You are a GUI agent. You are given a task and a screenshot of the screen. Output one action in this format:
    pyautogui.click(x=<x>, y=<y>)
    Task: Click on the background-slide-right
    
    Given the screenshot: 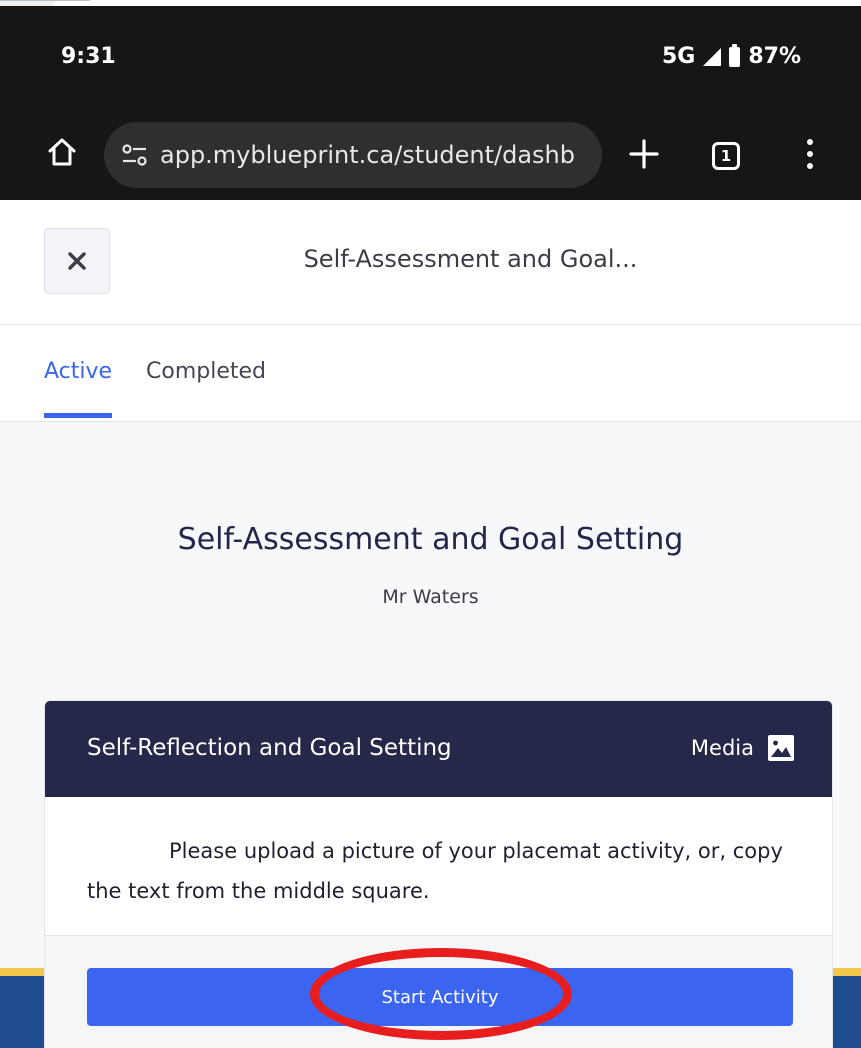 What is the action you would take?
    pyautogui.click(x=847, y=1012)
    